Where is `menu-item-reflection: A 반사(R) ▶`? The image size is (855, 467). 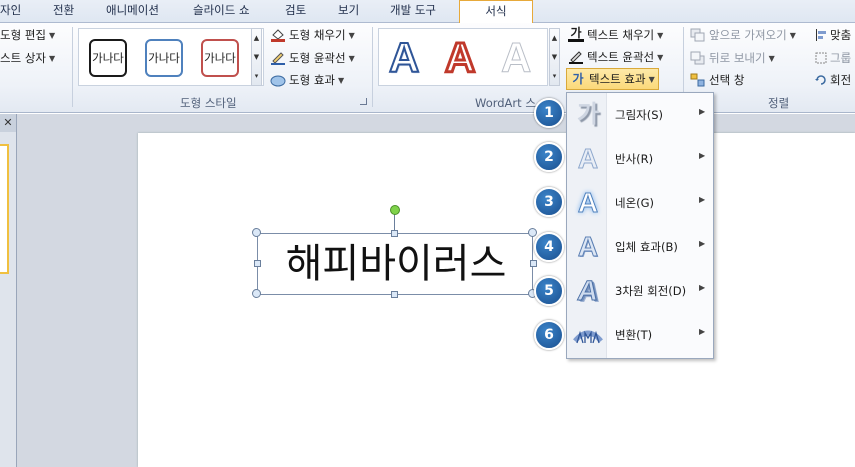 menu-item-reflection: A 반사(R) ▶ is located at coordinates (640, 159).